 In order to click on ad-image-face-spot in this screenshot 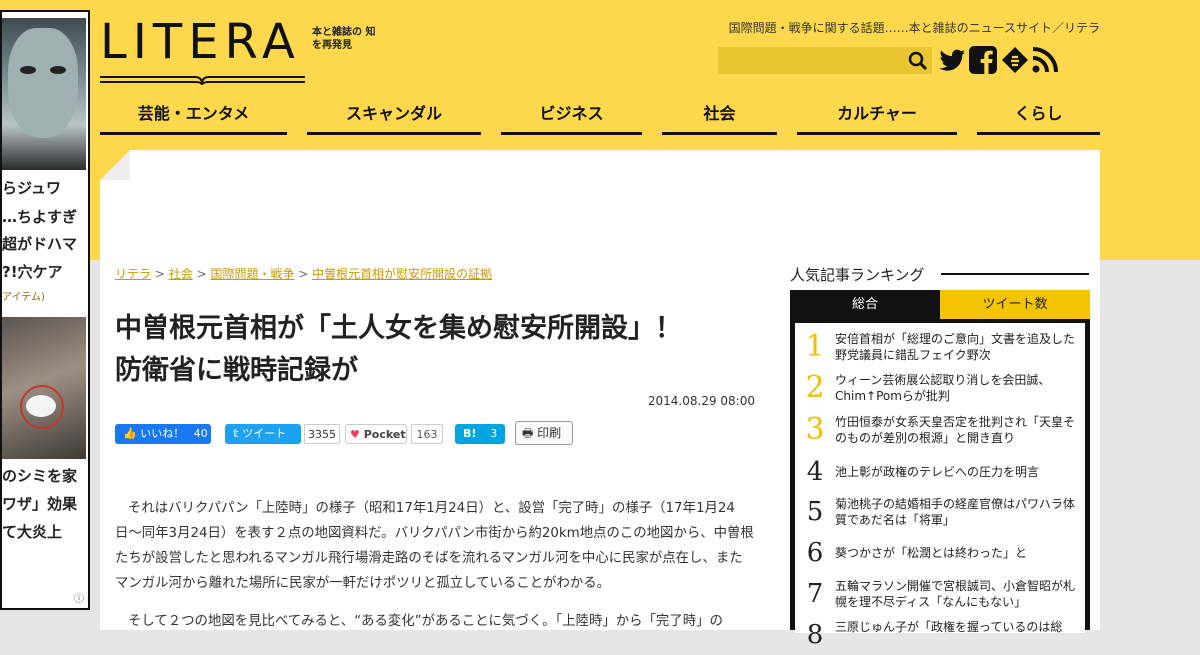, I will do `click(44, 388)`.